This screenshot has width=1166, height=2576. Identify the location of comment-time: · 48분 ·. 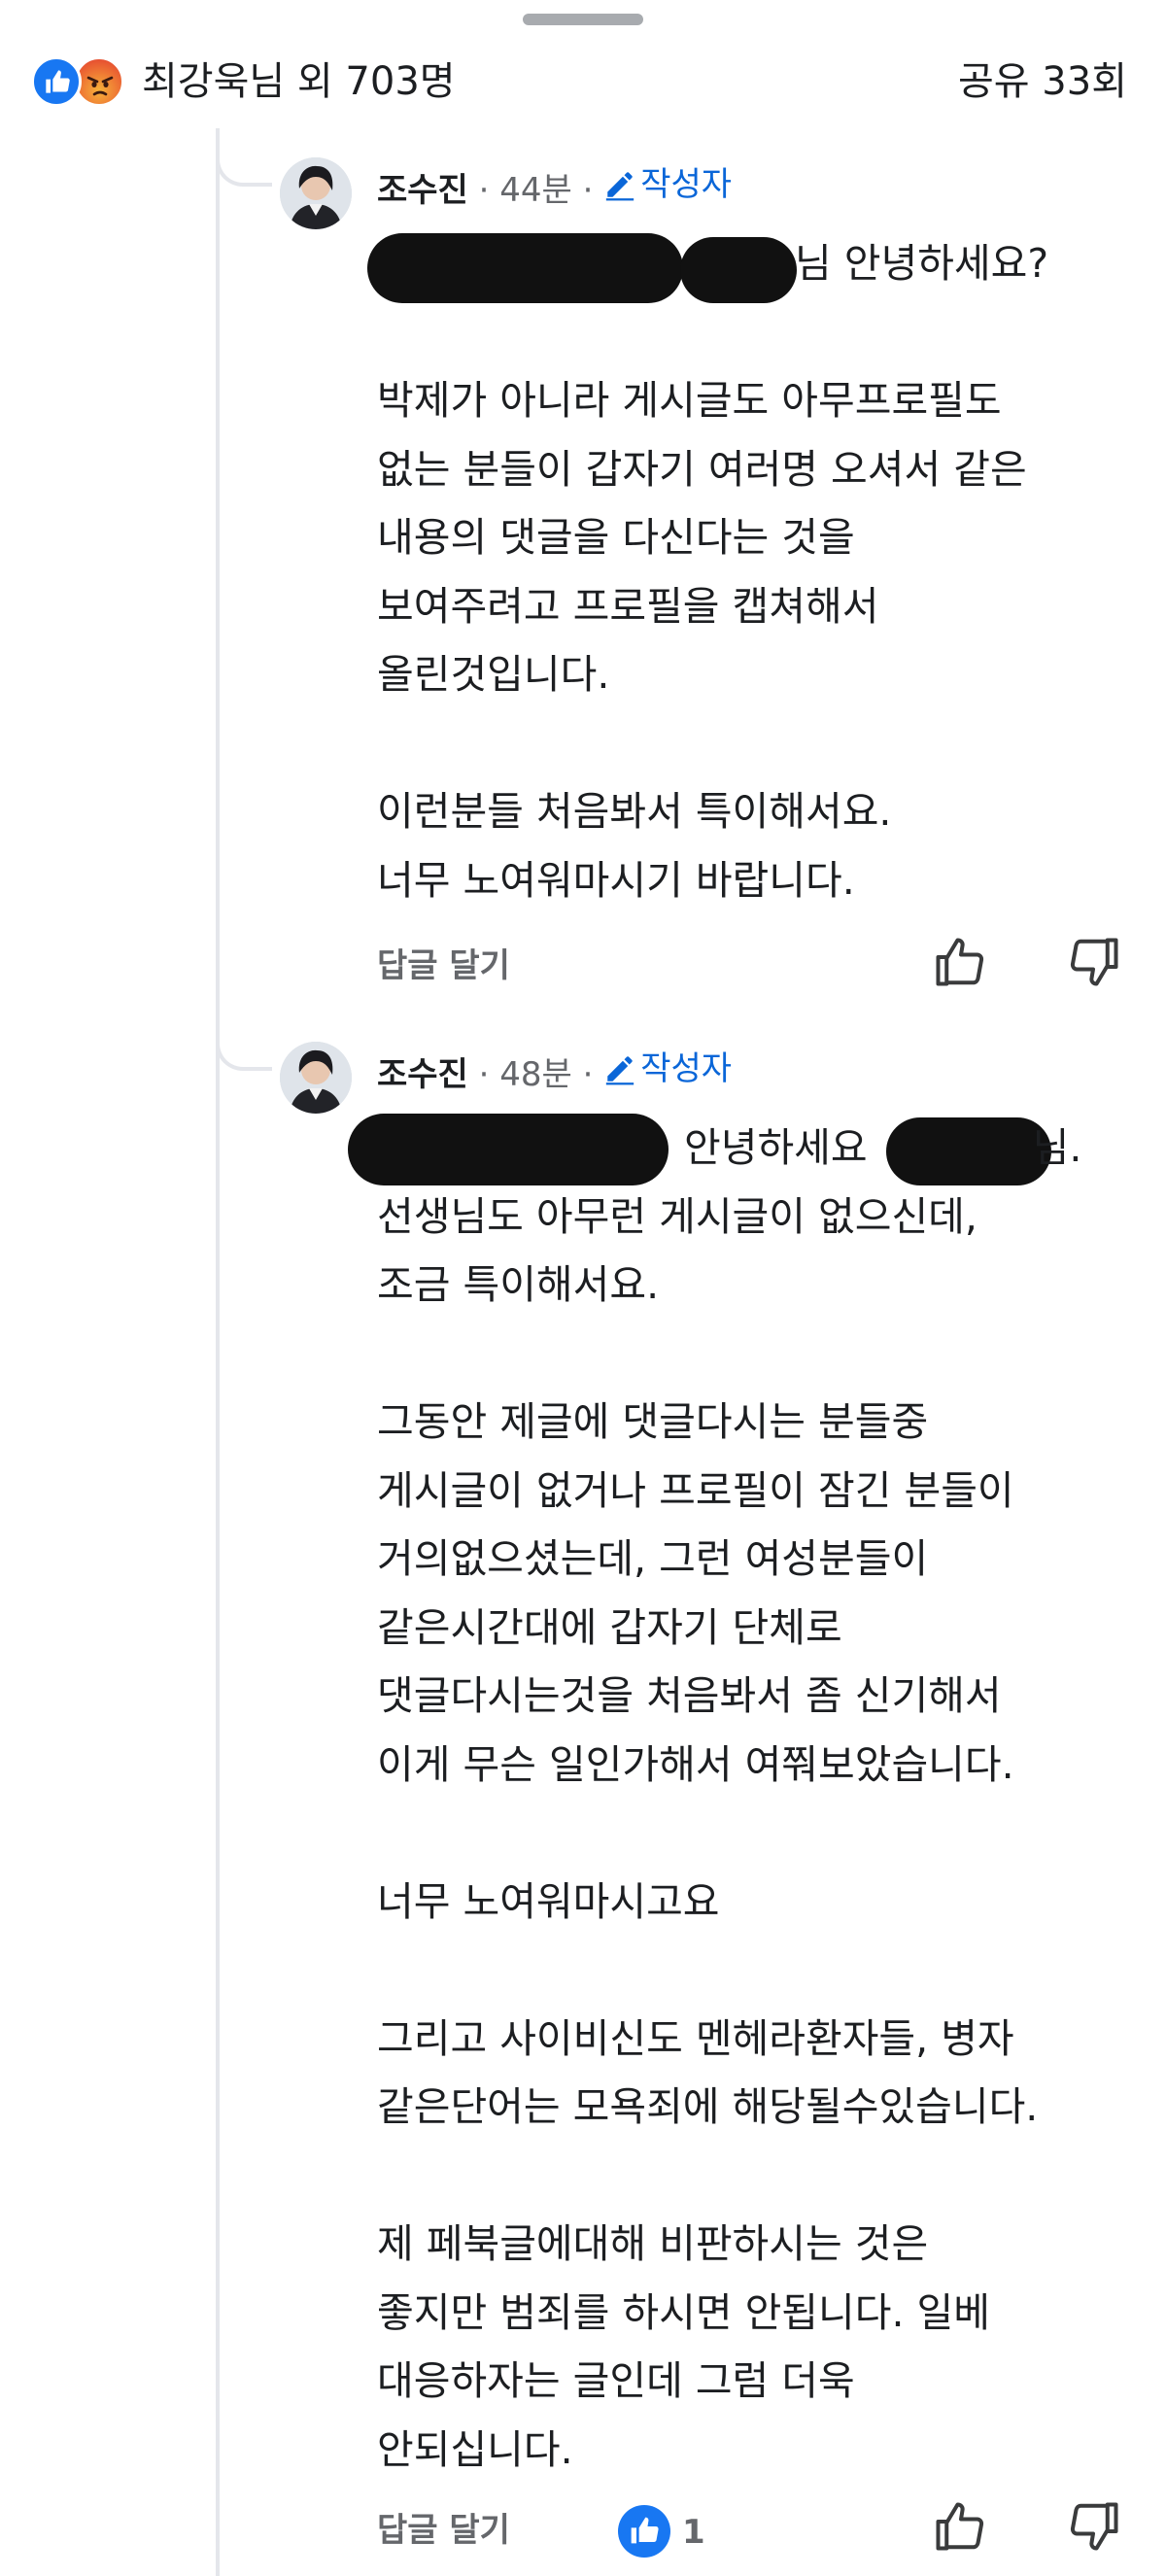
(536, 1074).